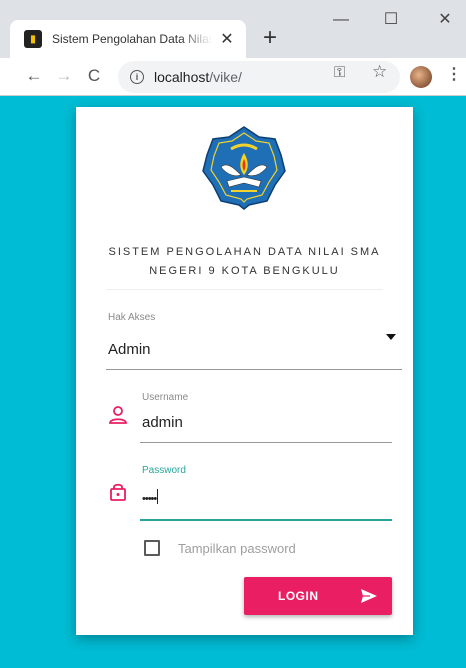  Describe the element at coordinates (341, 20) in the screenshot. I see `minimize-button: —` at that location.